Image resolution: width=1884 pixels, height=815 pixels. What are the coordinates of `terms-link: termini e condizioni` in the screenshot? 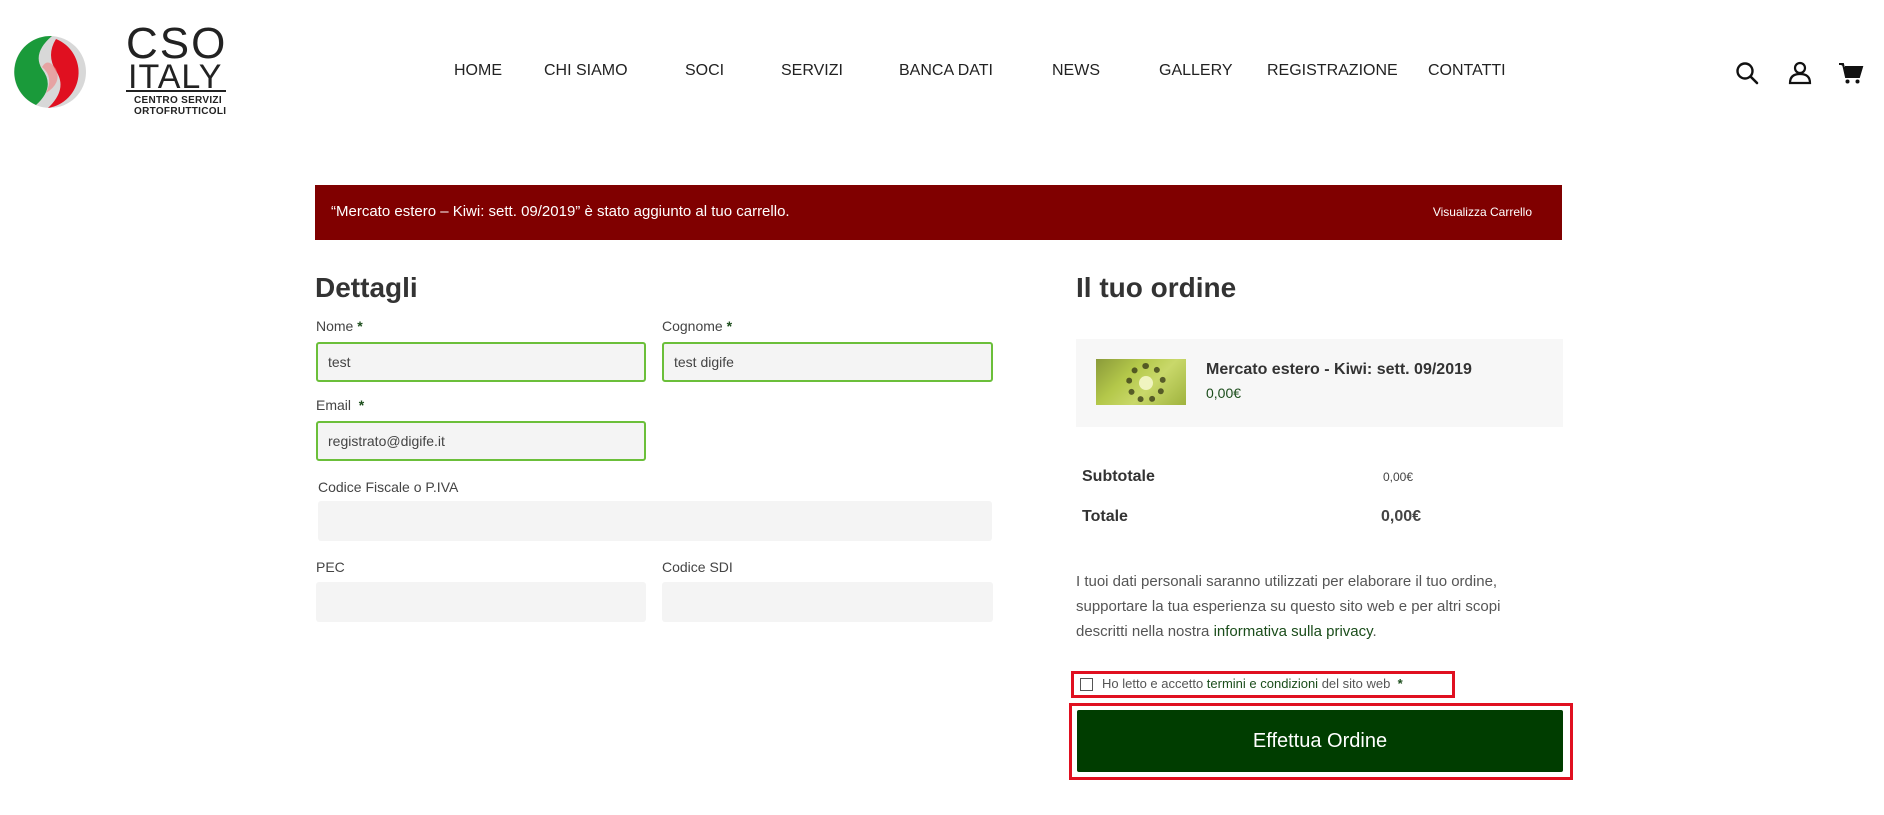 It's located at (1262, 683).